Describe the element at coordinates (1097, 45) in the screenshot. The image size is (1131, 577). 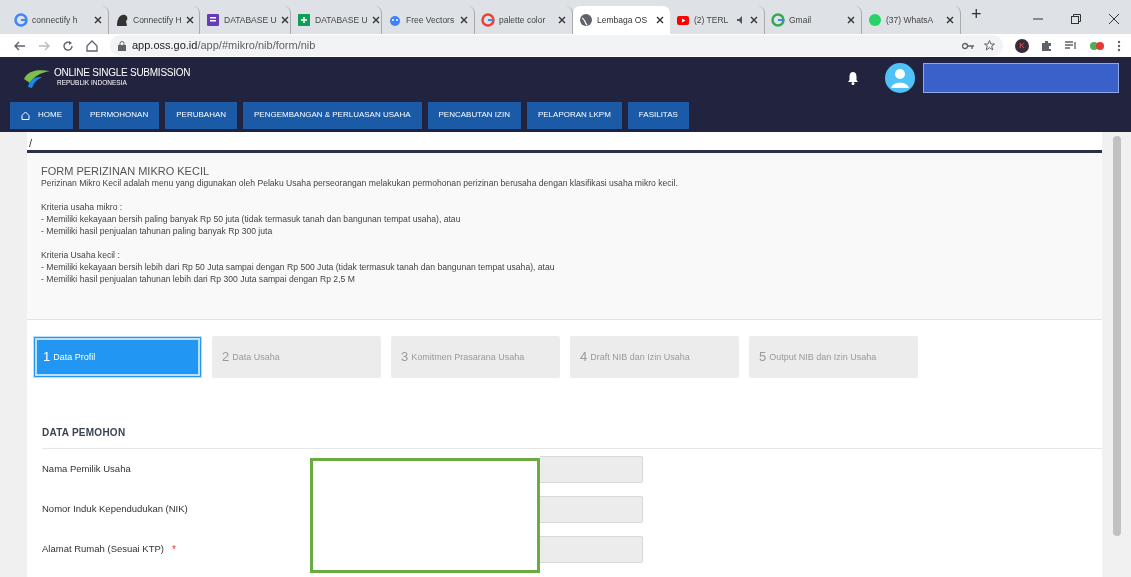
I see `extension-icon` at that location.